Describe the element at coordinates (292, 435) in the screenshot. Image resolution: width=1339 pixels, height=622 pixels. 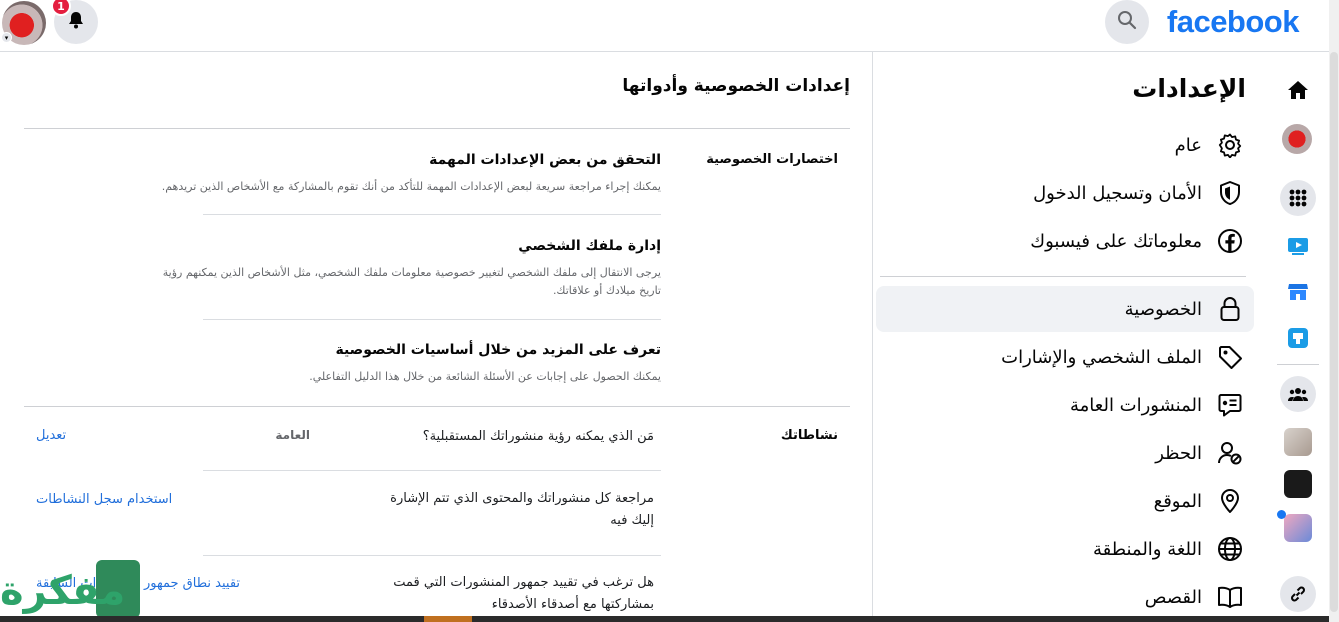
I see `audience-value: العامة` at that location.